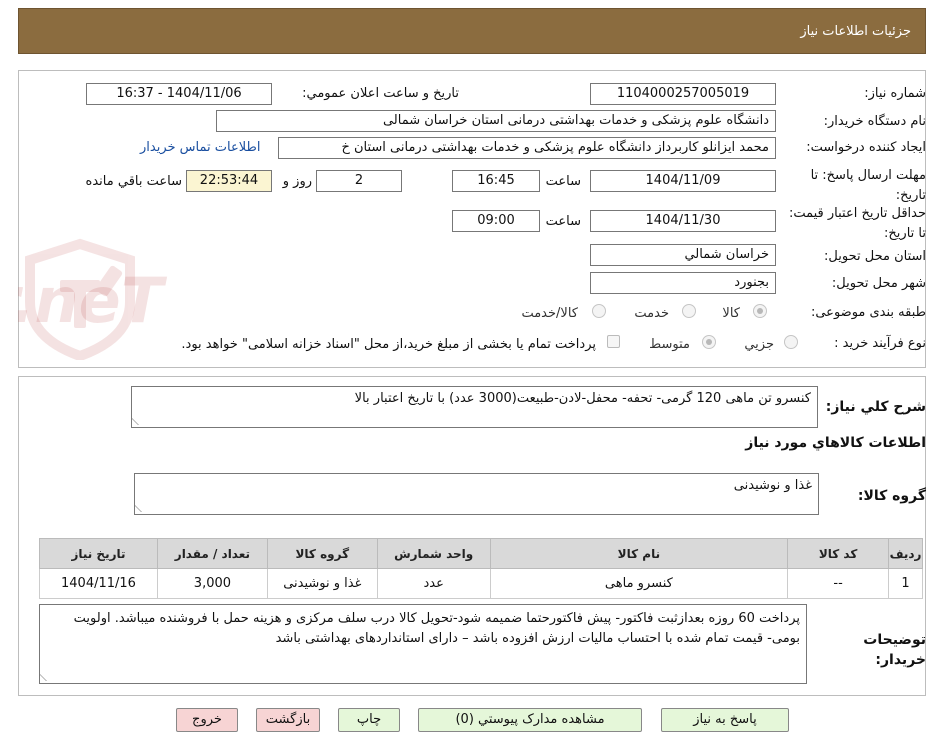  What do you see at coordinates (380, 93) in the screenshot?
I see `announce-datetime-label: تاریخ و ساعت اعلان عمومي:` at bounding box center [380, 93].